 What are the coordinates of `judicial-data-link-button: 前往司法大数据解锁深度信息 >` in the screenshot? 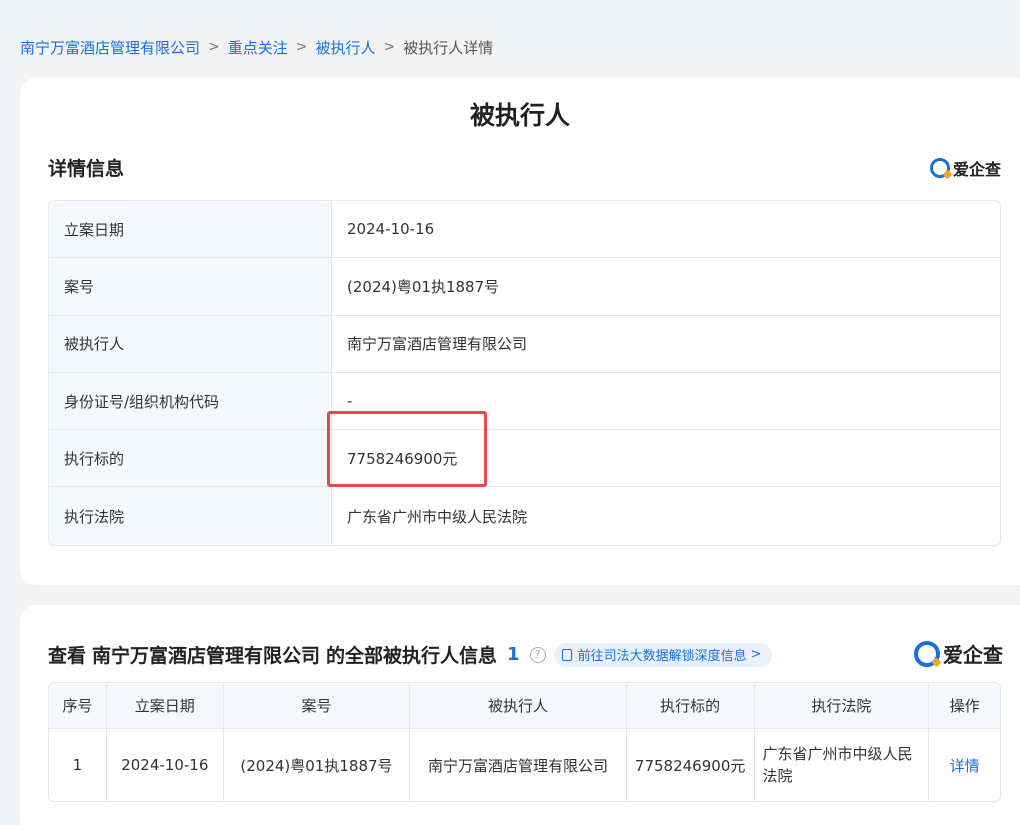 It's located at (662, 654).